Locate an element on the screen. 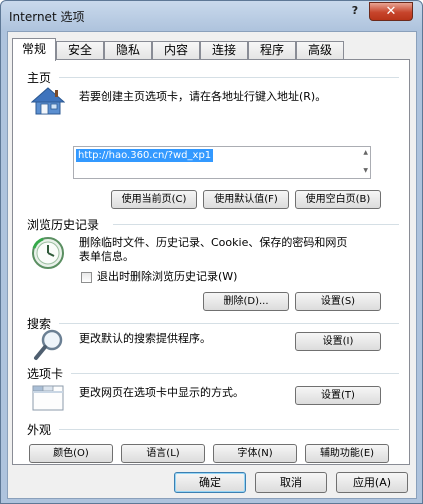 Image resolution: width=423 pixels, height=504 pixels. house-icon is located at coordinates (48, 101).